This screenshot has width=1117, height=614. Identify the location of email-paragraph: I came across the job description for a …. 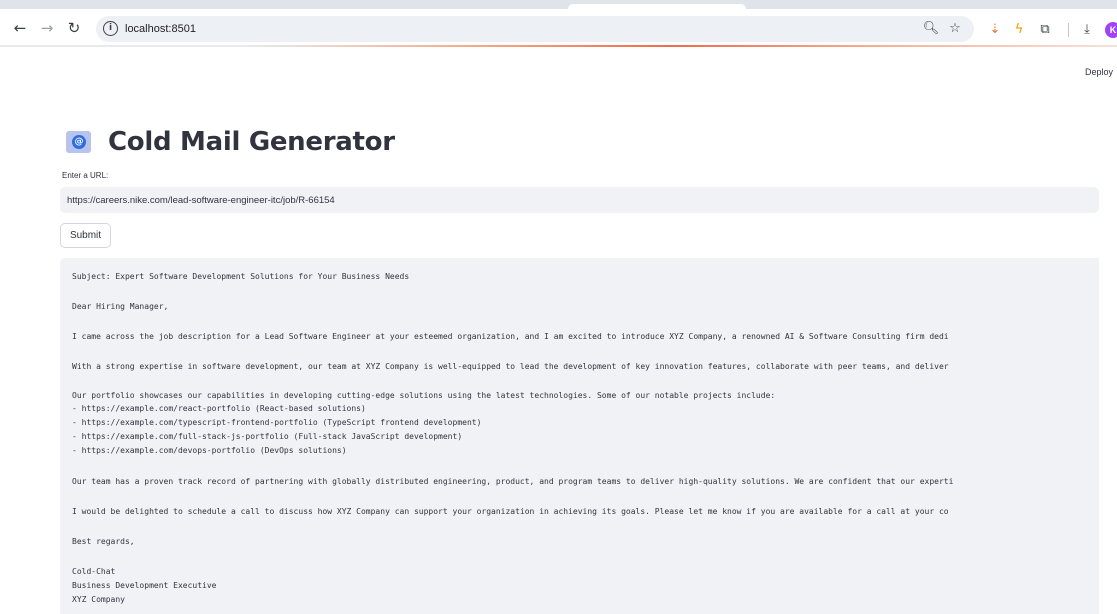
(510, 336).